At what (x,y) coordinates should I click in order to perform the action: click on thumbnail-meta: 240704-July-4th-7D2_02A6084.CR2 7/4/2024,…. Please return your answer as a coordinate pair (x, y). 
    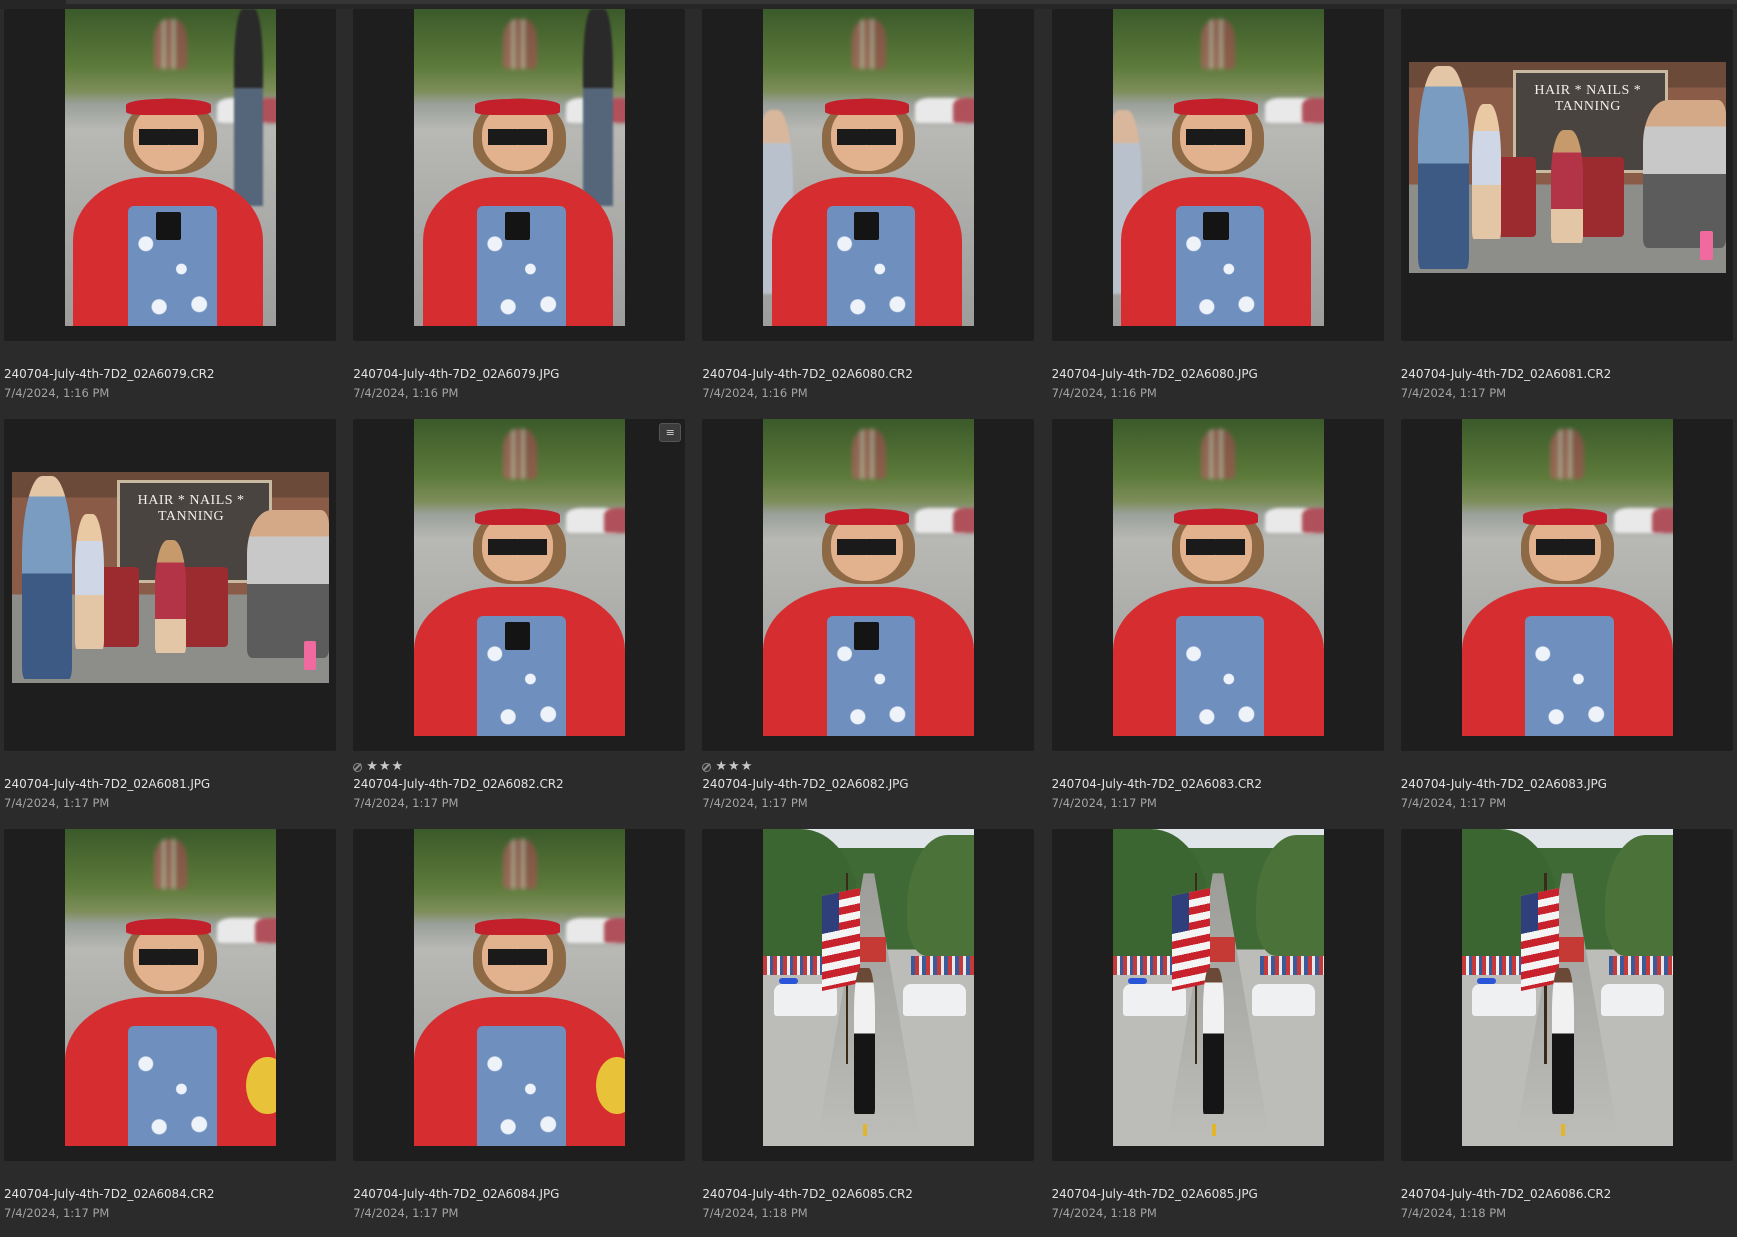
    Looking at the image, I should click on (170, 1200).